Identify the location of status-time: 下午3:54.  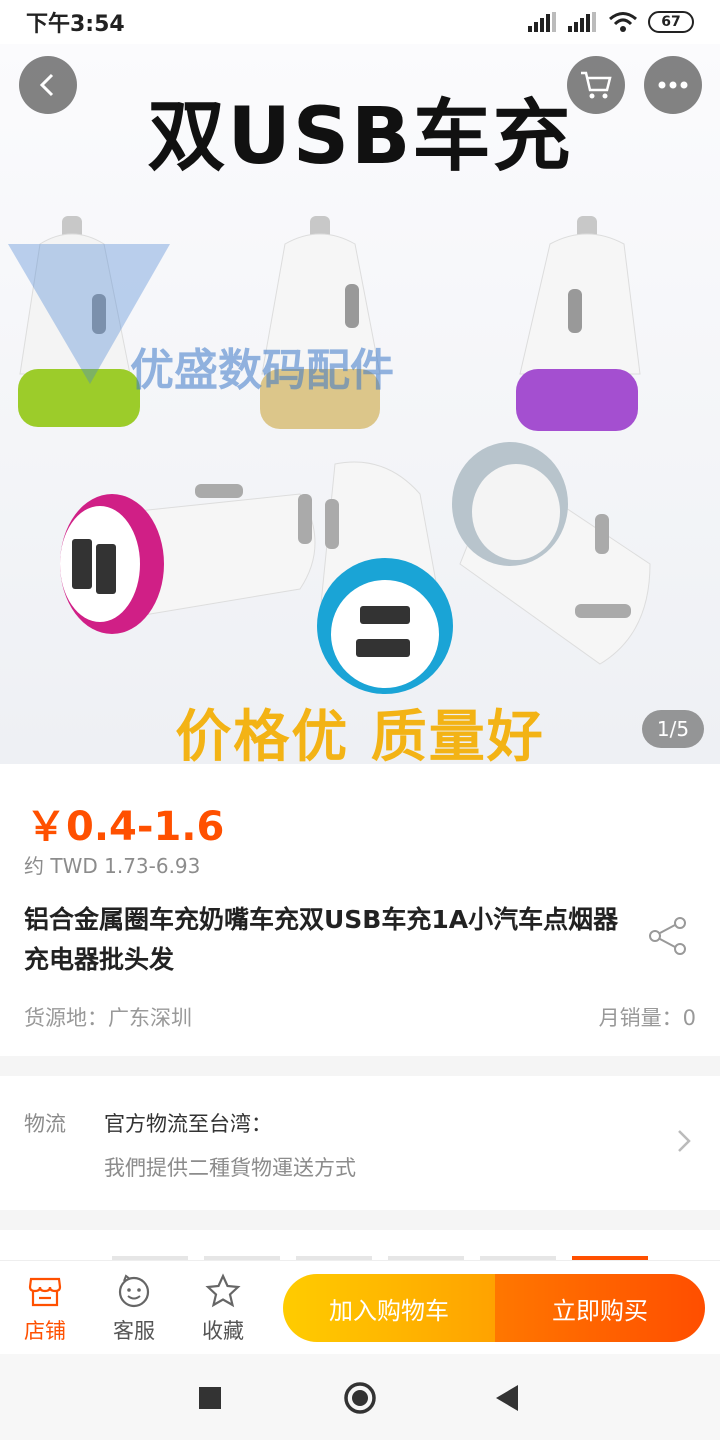
(75, 24).